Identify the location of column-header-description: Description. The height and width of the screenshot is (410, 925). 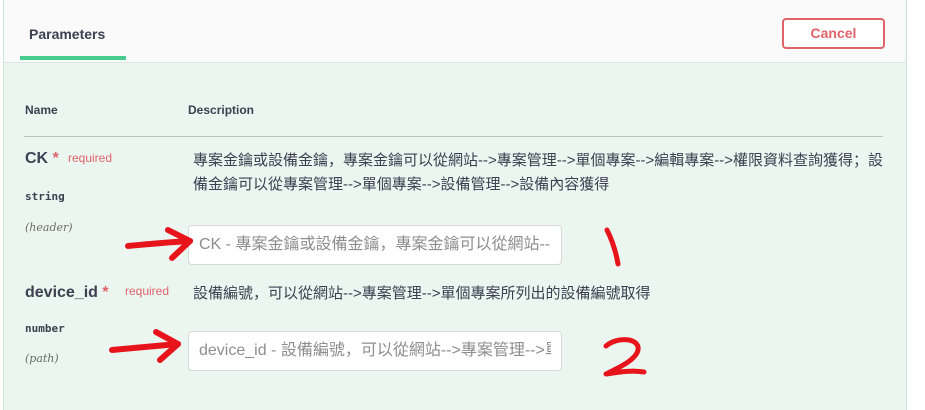
(221, 110).